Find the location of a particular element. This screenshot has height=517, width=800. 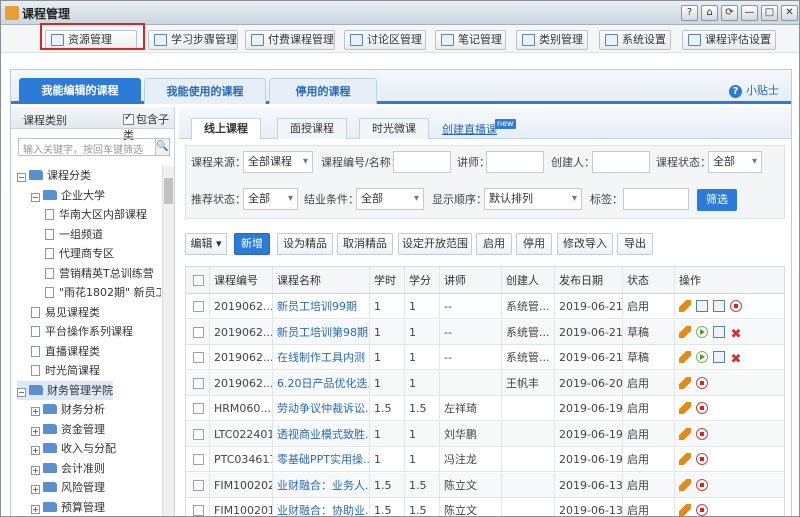

col-hours: 学时 is located at coordinates (387, 280).